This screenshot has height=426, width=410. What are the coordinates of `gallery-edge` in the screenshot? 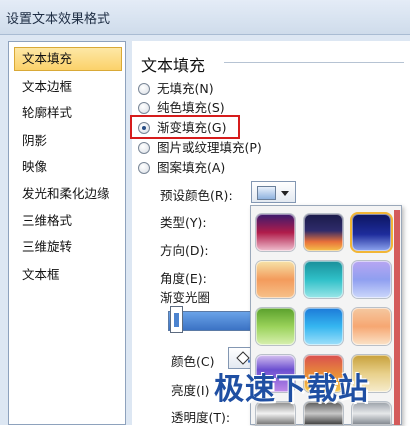 It's located at (397, 317).